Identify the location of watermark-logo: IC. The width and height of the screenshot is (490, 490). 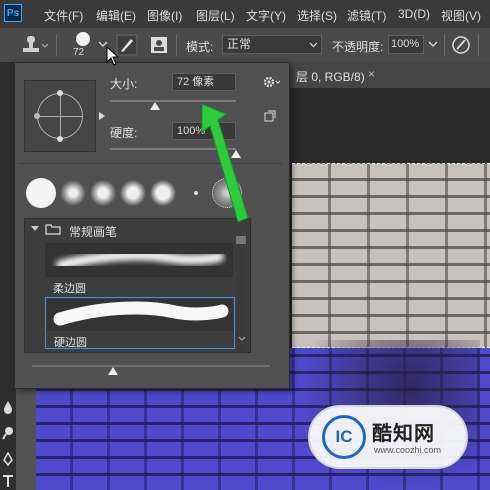
(344, 437).